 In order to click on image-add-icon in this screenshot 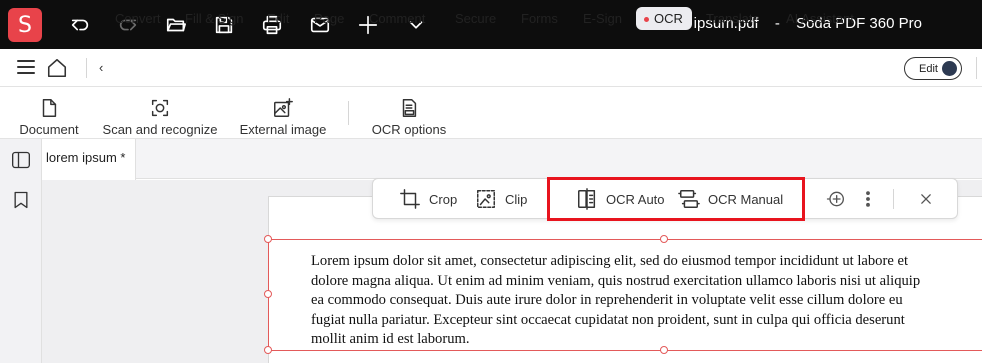, I will do `click(283, 107)`.